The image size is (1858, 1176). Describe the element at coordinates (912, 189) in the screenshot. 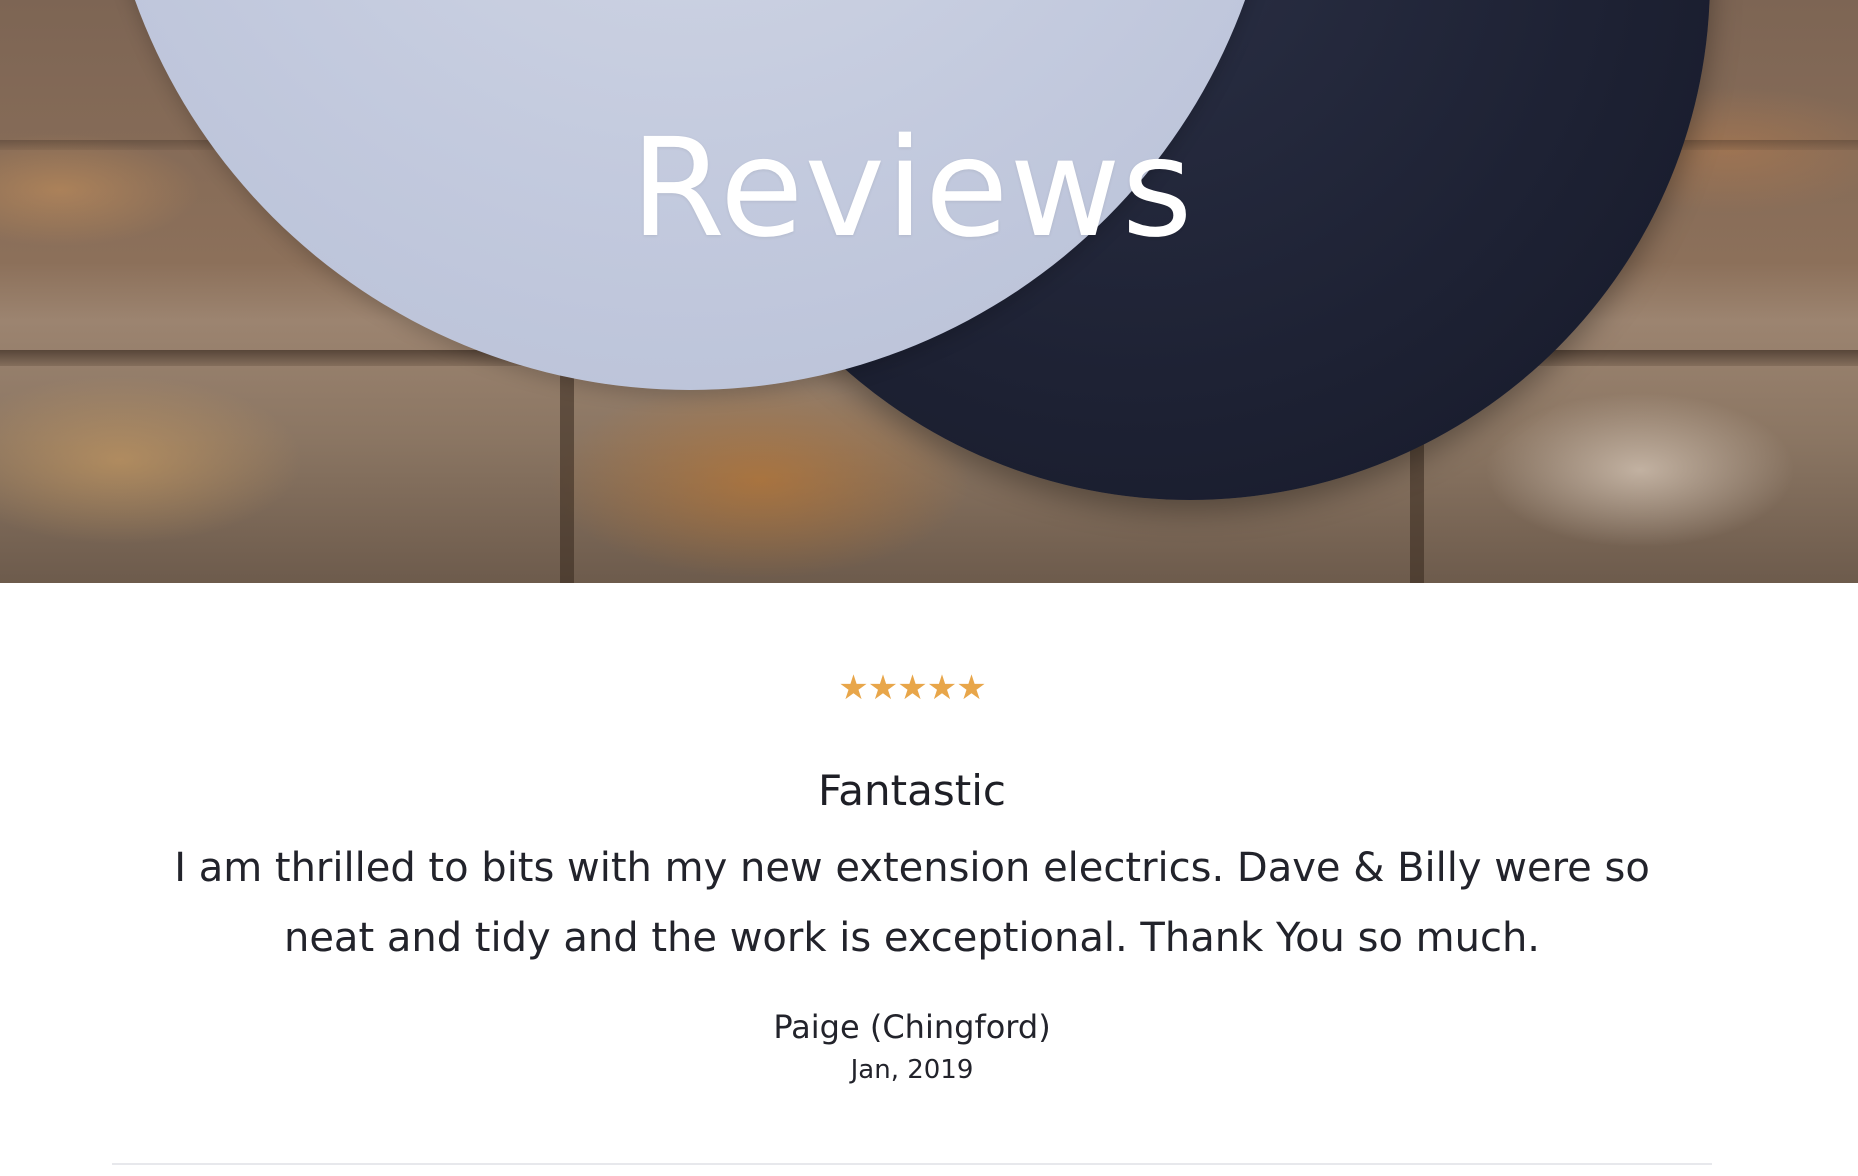

I see `page-title: Reviews` at that location.